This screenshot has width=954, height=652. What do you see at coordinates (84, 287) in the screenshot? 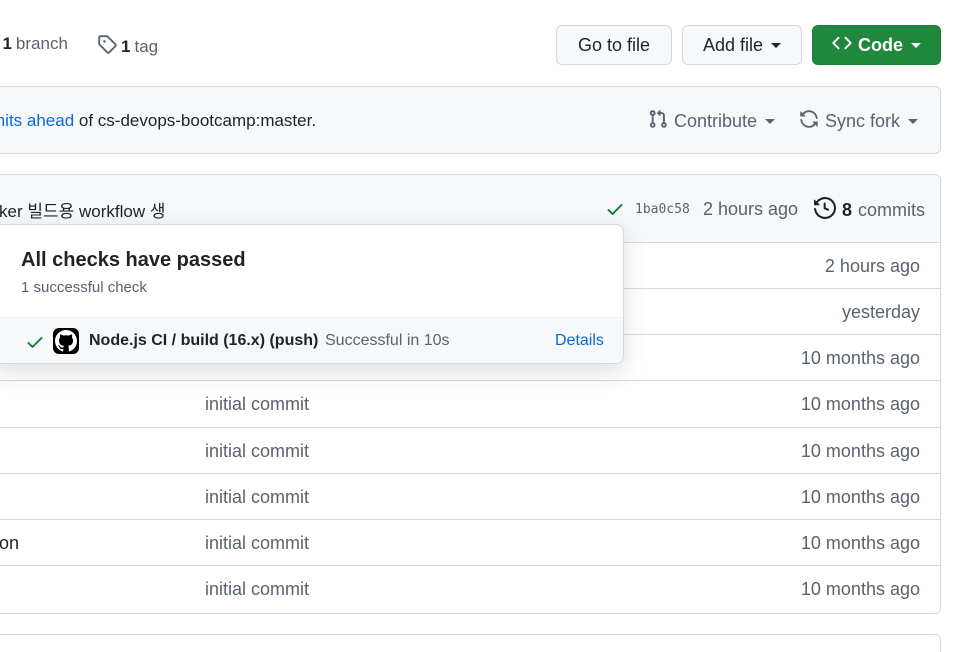
I see `checks-subtitle: 1 successful check` at bounding box center [84, 287].